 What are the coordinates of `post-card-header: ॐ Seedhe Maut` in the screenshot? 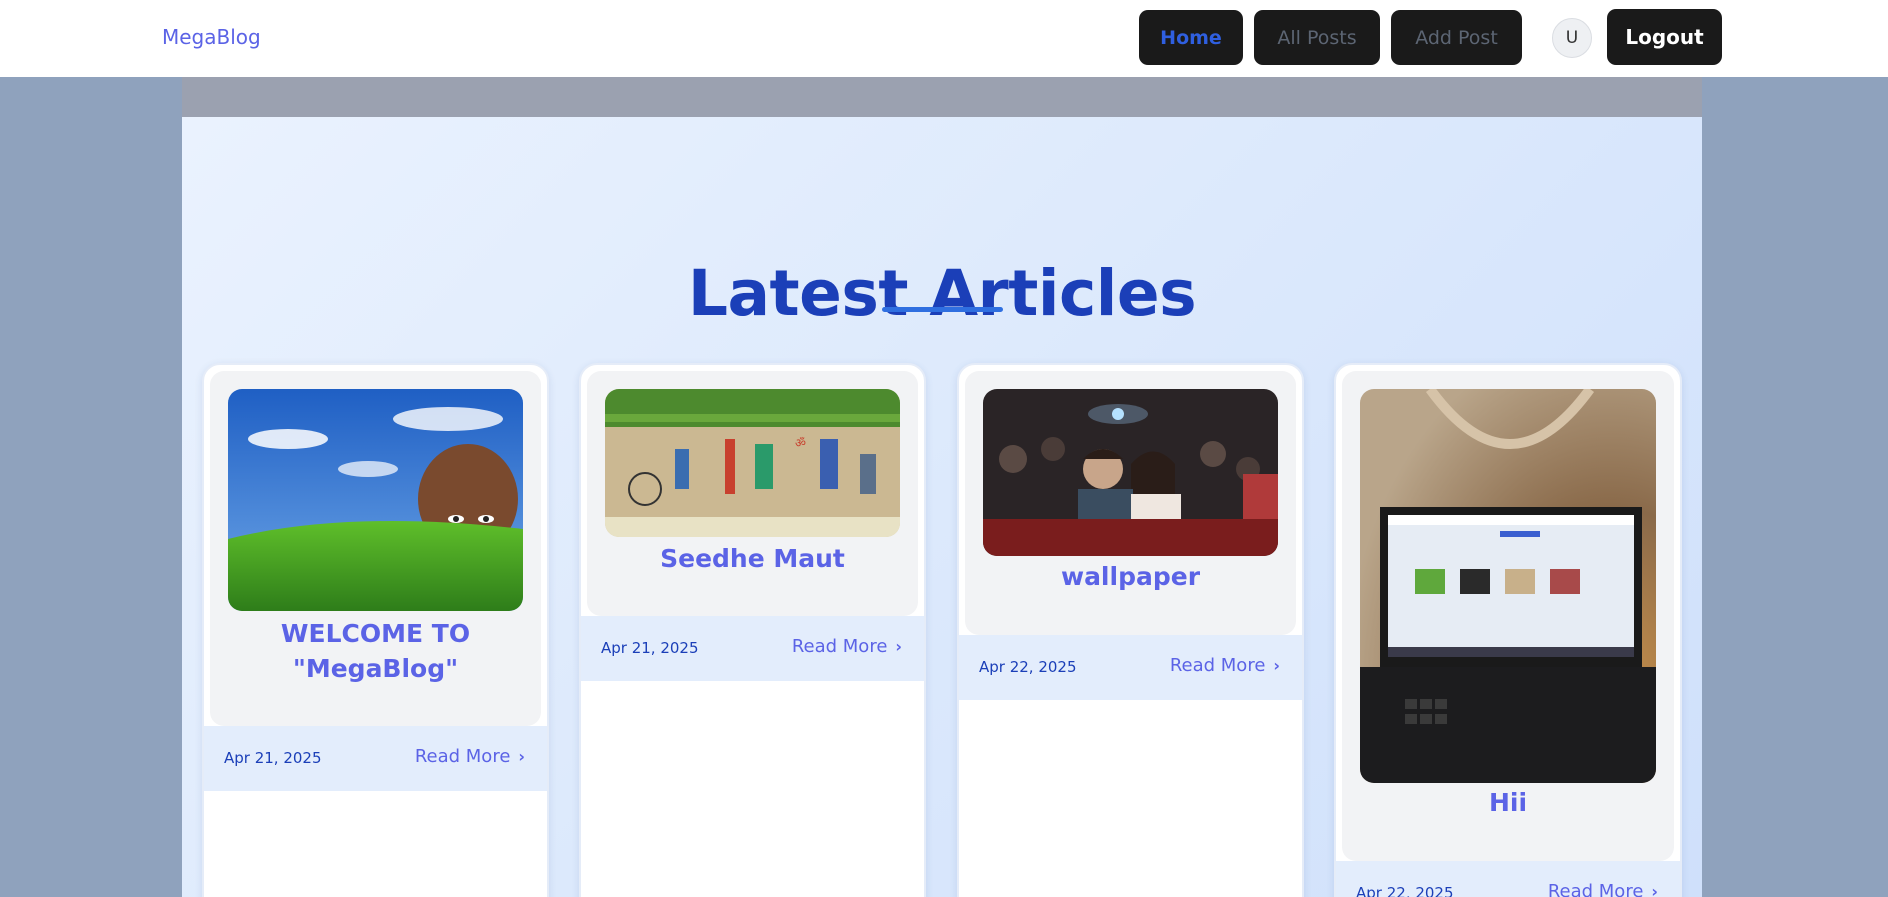 It's located at (752, 493).